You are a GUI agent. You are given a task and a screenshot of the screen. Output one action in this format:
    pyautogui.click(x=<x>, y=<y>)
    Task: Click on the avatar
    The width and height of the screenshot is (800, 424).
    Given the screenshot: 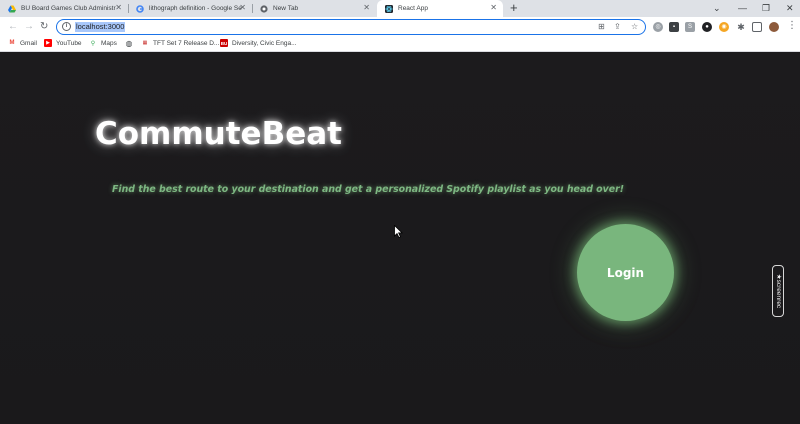 What is the action you would take?
    pyautogui.click(x=774, y=27)
    